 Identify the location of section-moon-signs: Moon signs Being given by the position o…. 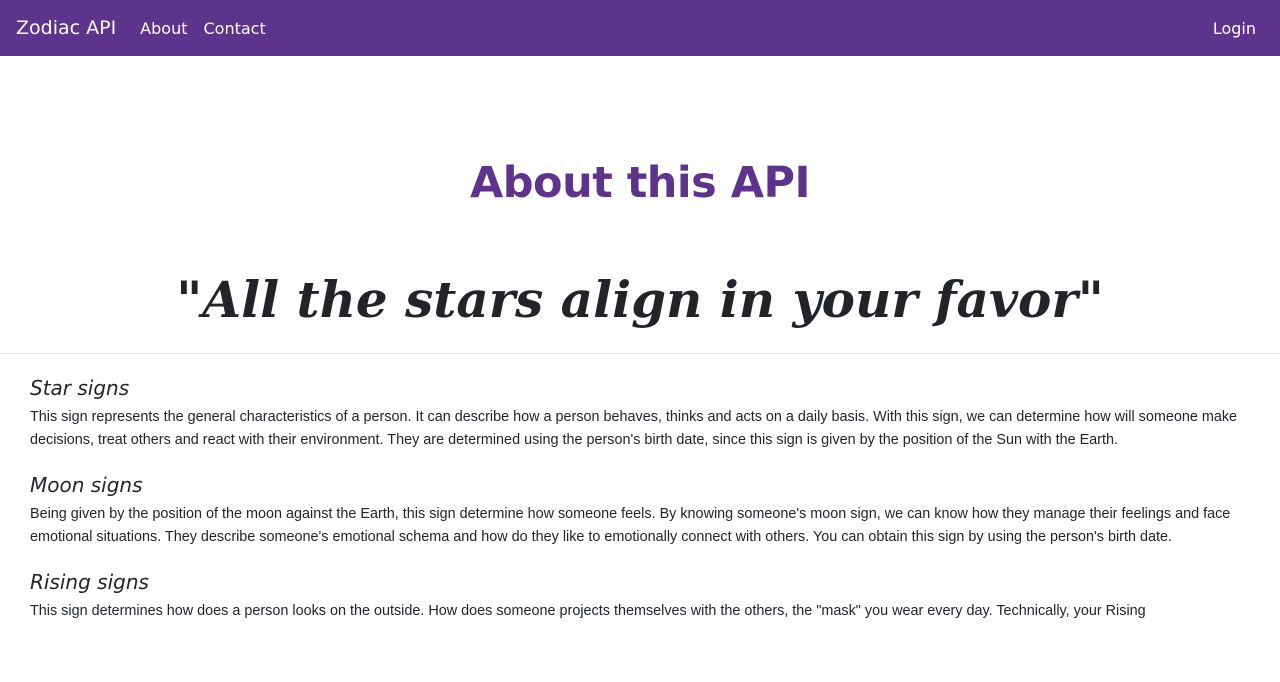
(640, 510).